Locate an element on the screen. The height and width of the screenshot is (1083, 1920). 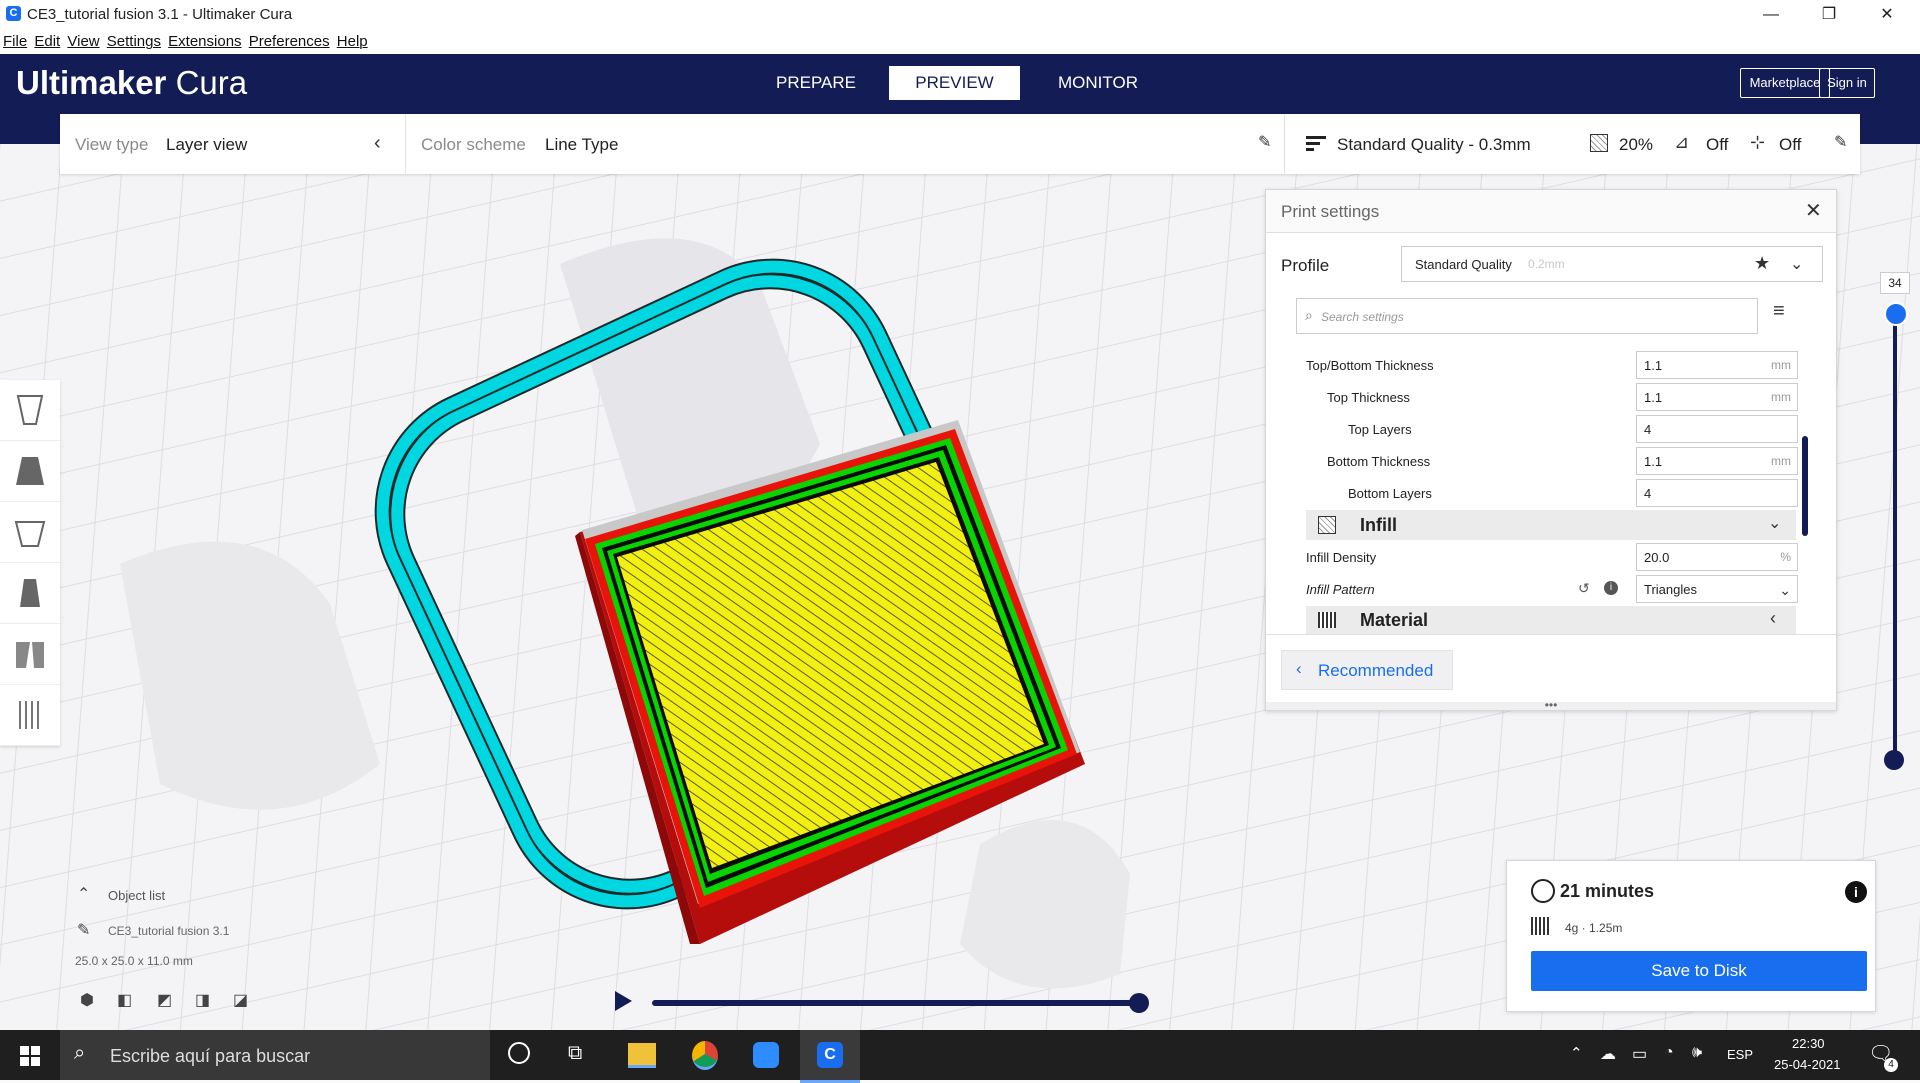
bottom-thickness-field: 1.1 mm is located at coordinates (1717, 461).